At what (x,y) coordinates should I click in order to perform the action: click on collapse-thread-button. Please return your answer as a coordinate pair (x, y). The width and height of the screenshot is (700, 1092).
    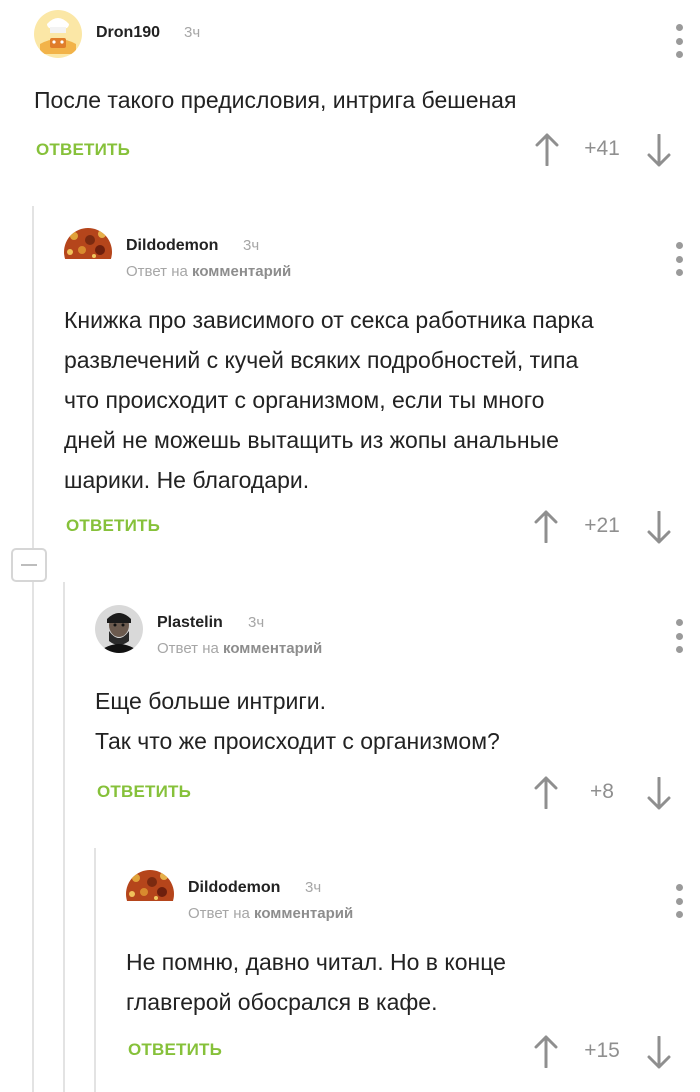
    Looking at the image, I should click on (29, 565).